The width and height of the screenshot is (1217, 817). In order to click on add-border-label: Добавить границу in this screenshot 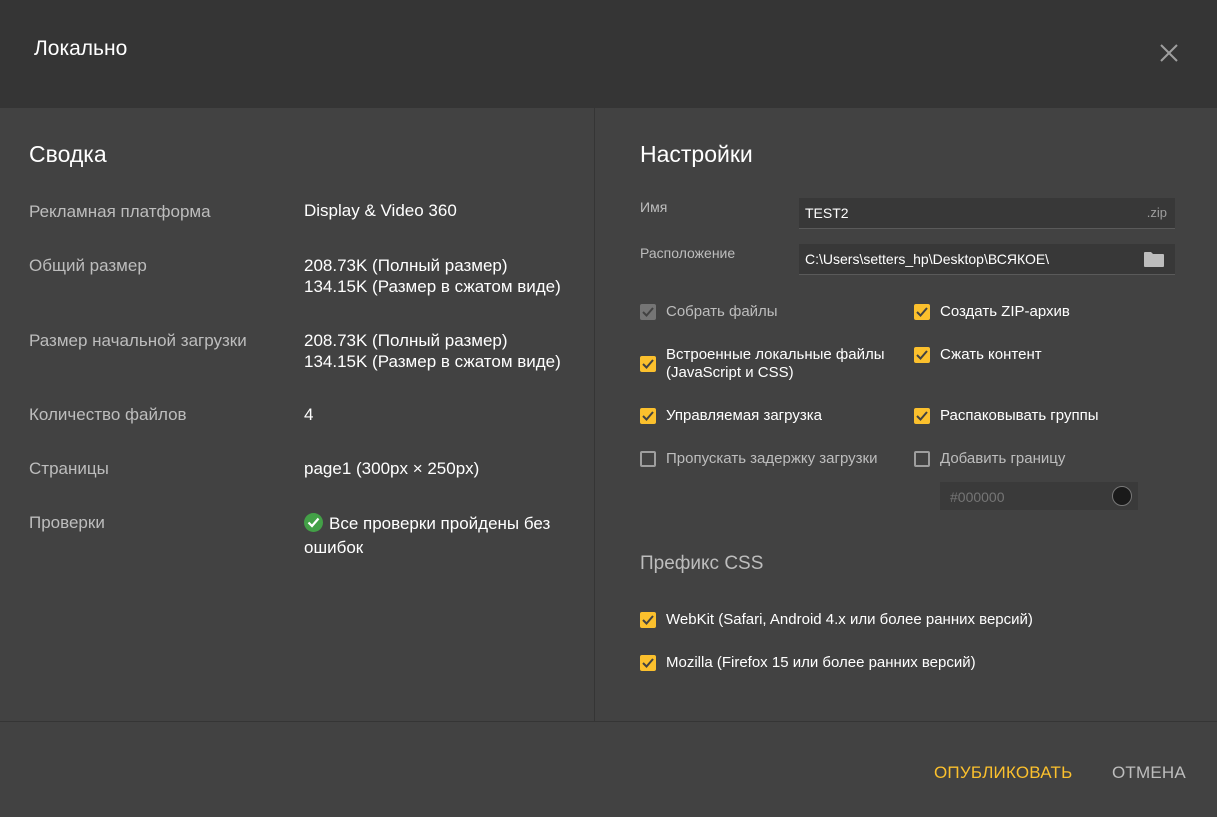, I will do `click(1003, 458)`.